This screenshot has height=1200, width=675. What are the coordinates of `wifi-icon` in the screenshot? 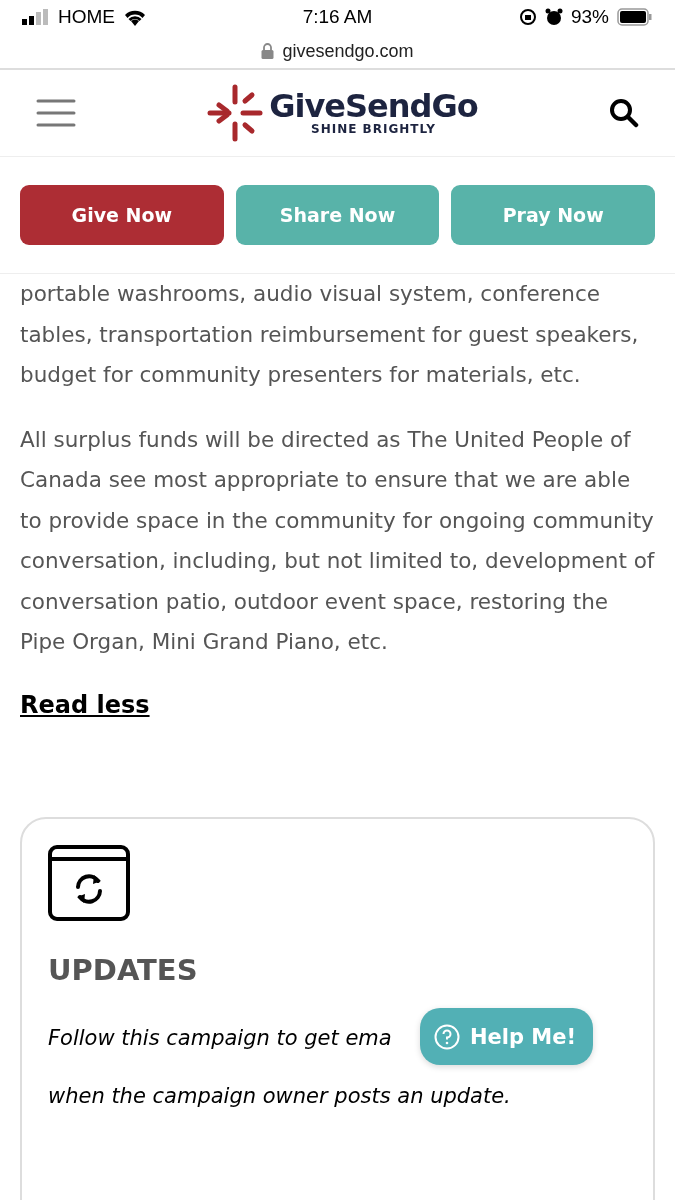 It's located at (135, 17).